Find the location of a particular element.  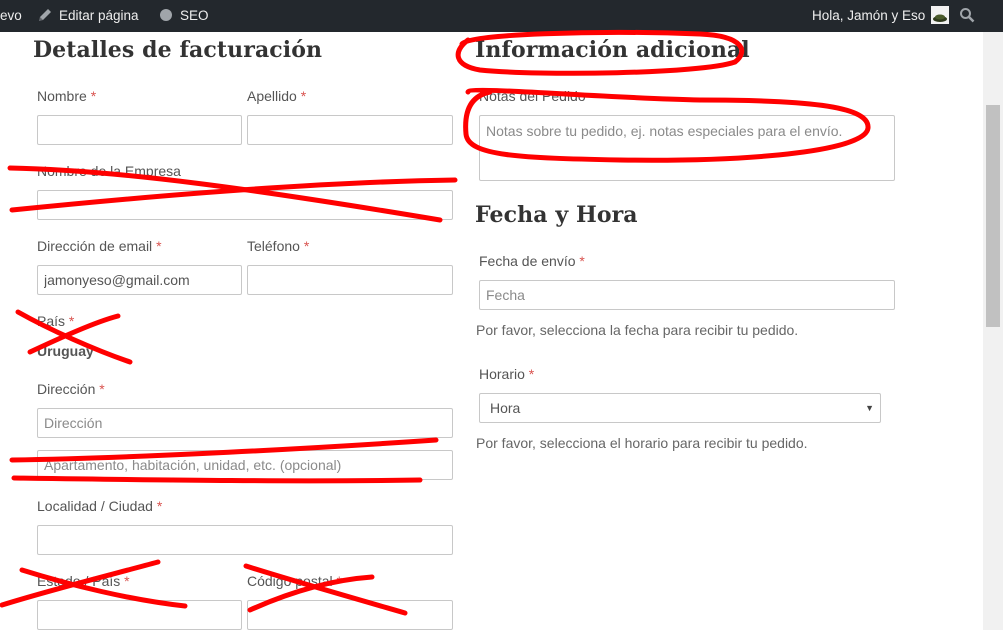

postcode-input is located at coordinates (350, 615).